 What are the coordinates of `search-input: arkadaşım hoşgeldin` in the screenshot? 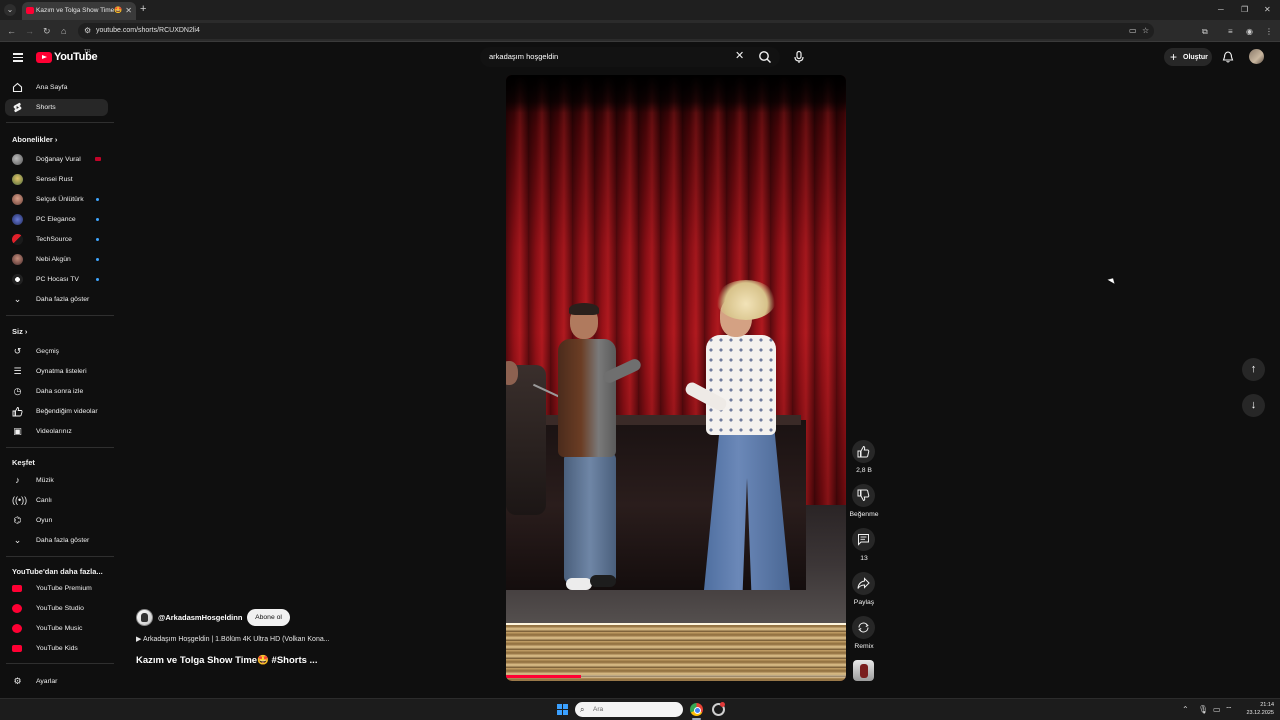 It's located at (523, 57).